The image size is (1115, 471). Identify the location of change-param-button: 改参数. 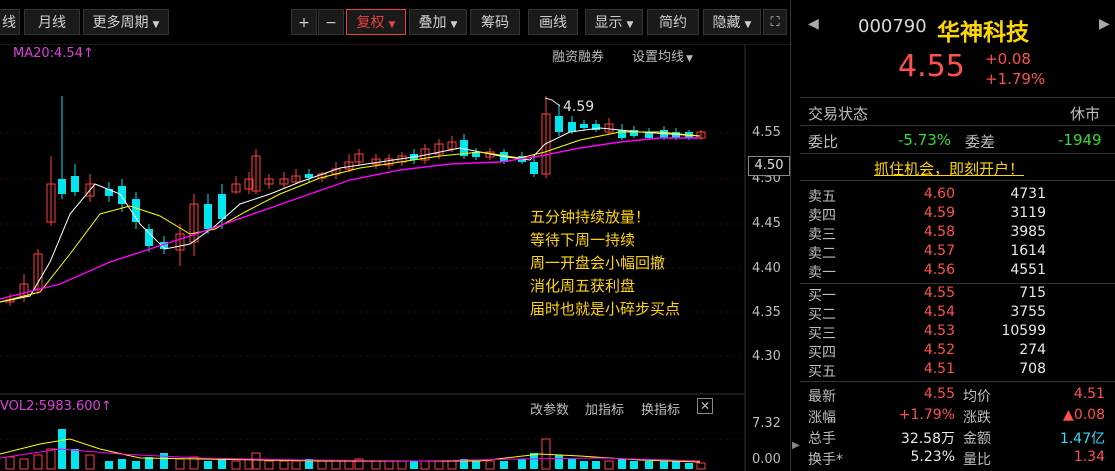
(549, 408).